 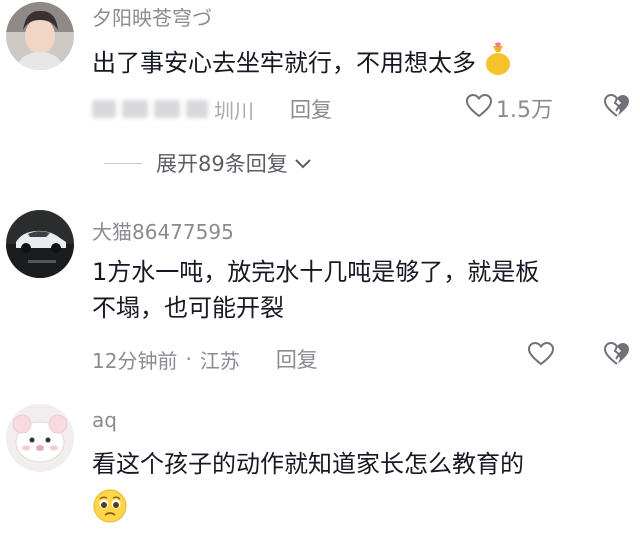 I want to click on chevron-down-icon, so click(x=303, y=163).